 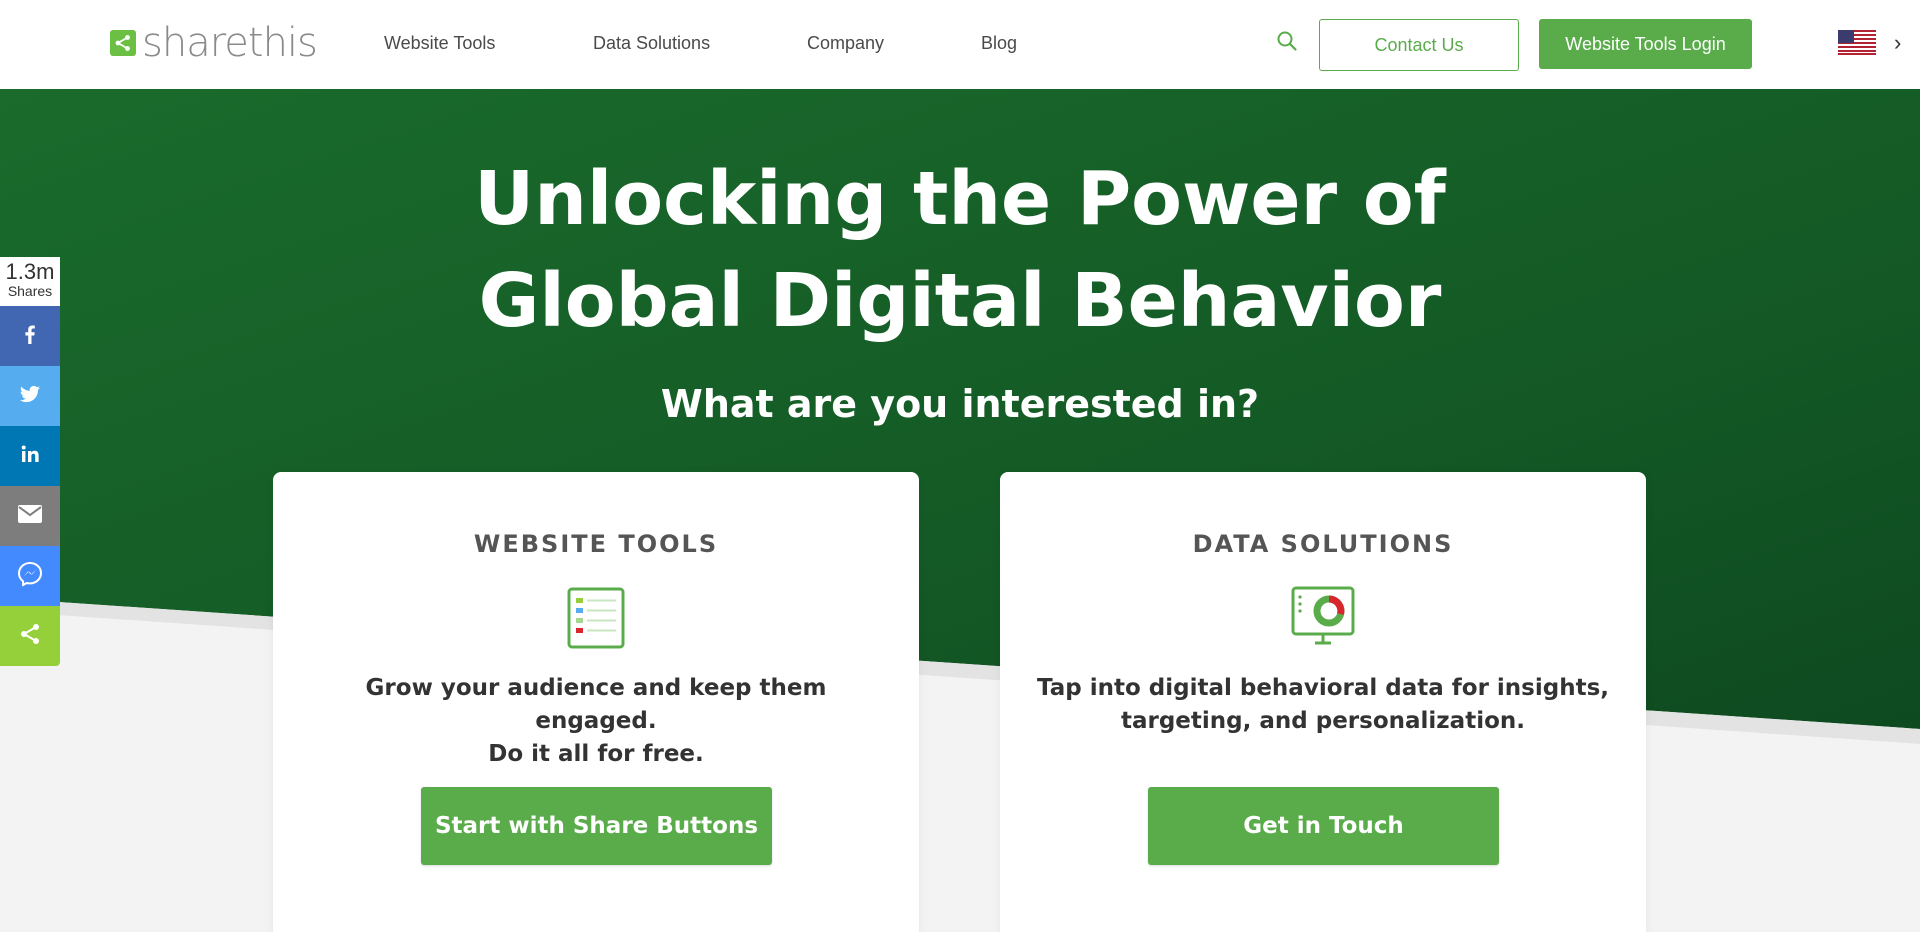 I want to click on messenger-icon, so click(x=30, y=576).